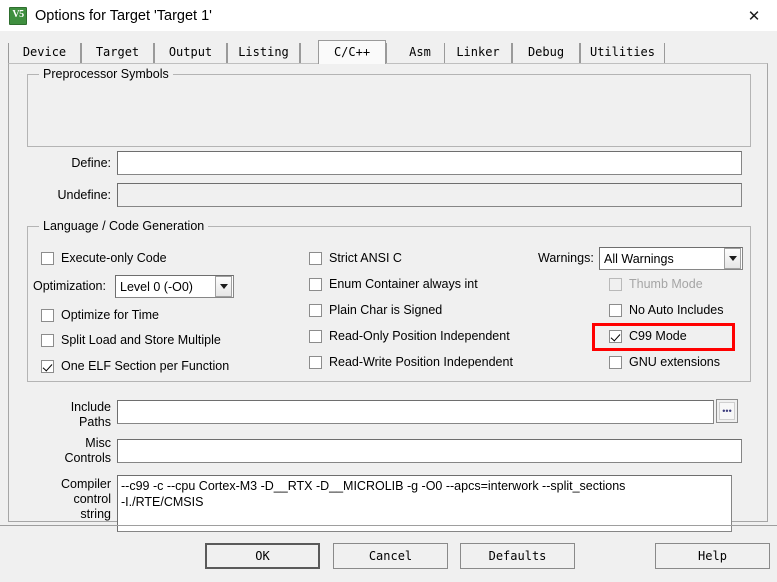 The height and width of the screenshot is (582, 777). What do you see at coordinates (415, 412) in the screenshot?
I see `include-paths-input` at bounding box center [415, 412].